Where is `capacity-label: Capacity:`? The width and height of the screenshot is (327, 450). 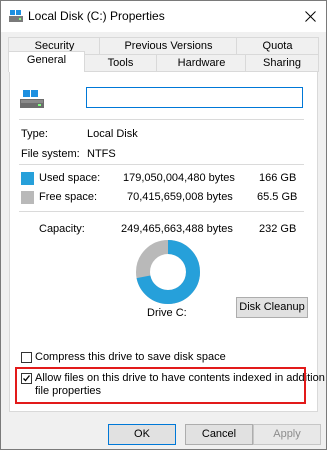
capacity-label: Capacity: is located at coordinates (62, 229).